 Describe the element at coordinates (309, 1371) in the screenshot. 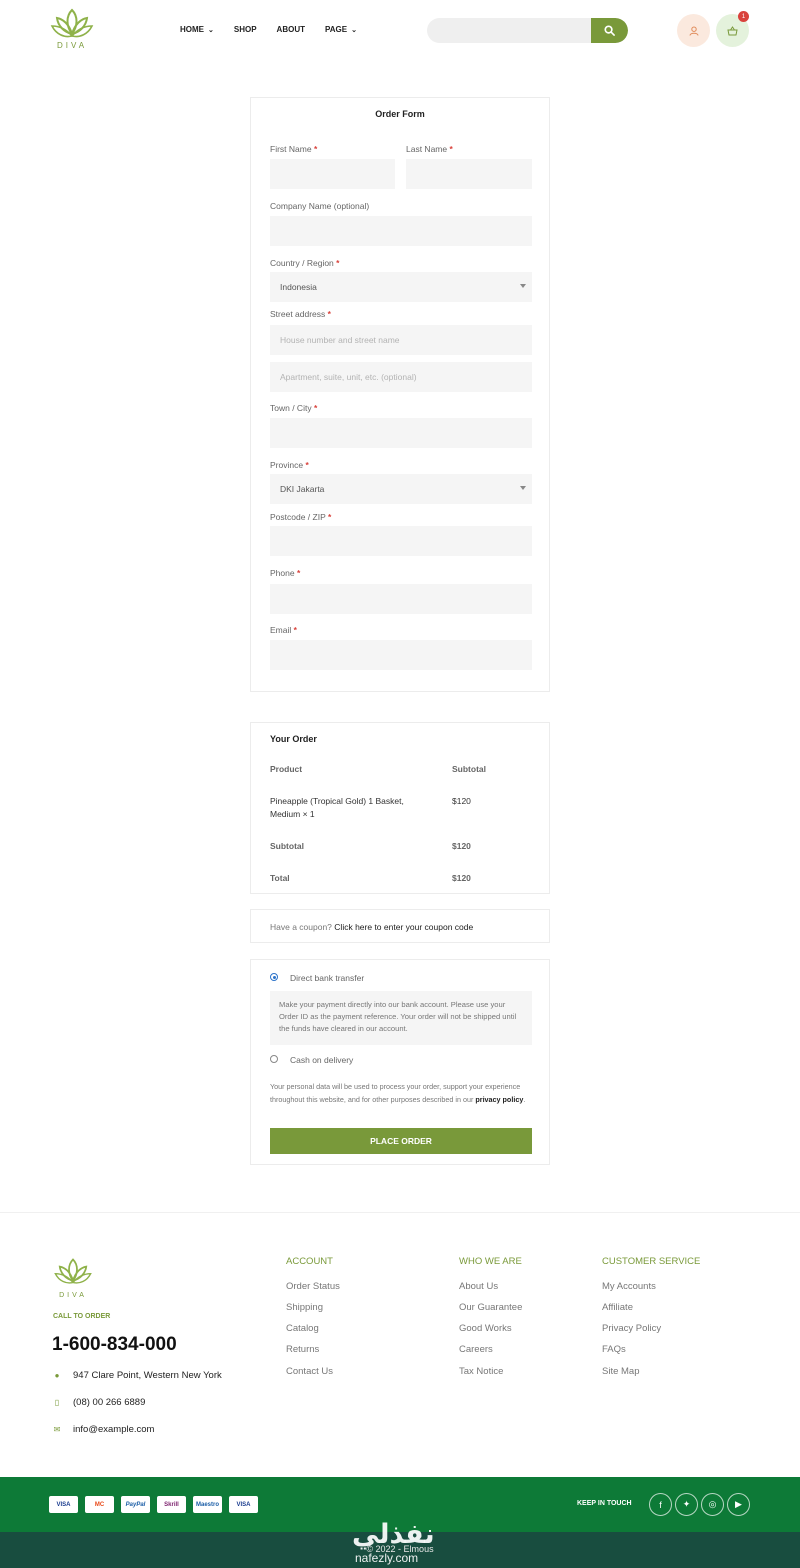

I see `footer-link-contact-us: Contact Us` at that location.